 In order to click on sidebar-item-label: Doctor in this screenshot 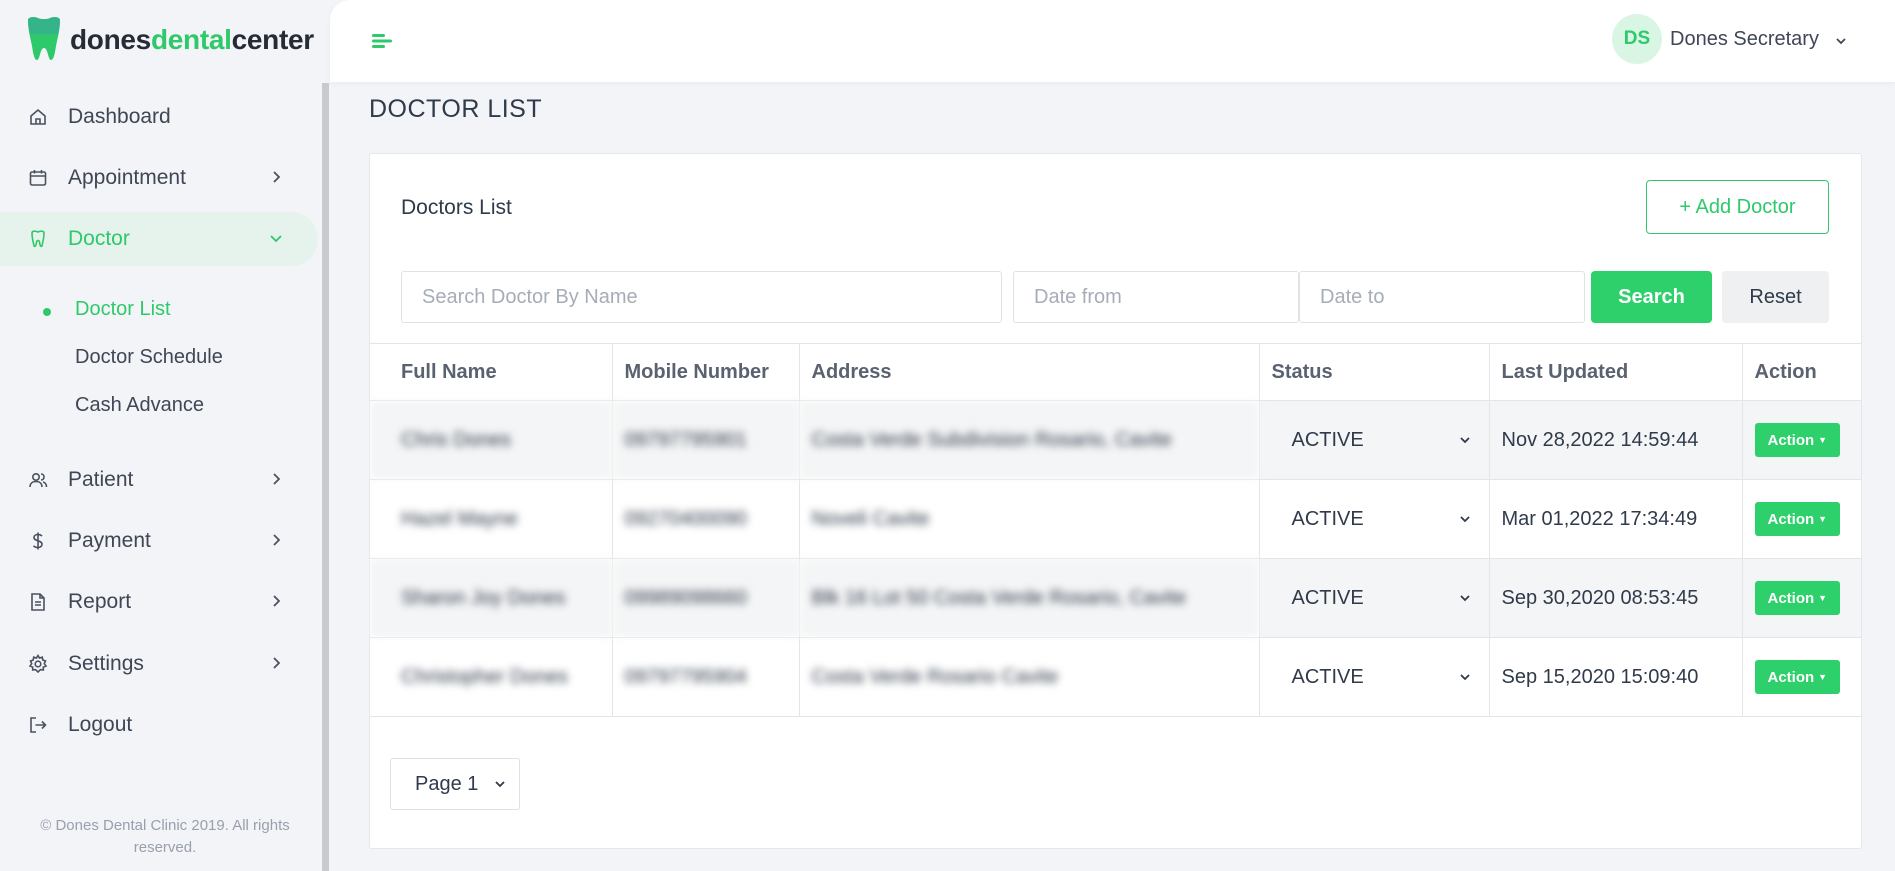, I will do `click(99, 238)`.